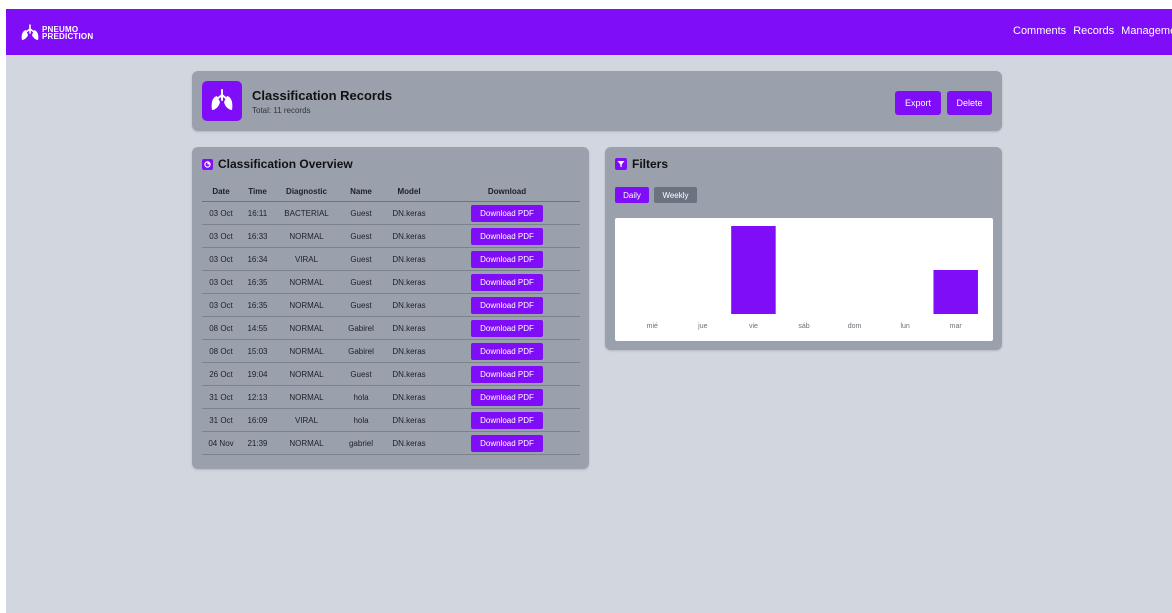  What do you see at coordinates (803, 326) in the screenshot?
I see `x-tick-label: sáb` at bounding box center [803, 326].